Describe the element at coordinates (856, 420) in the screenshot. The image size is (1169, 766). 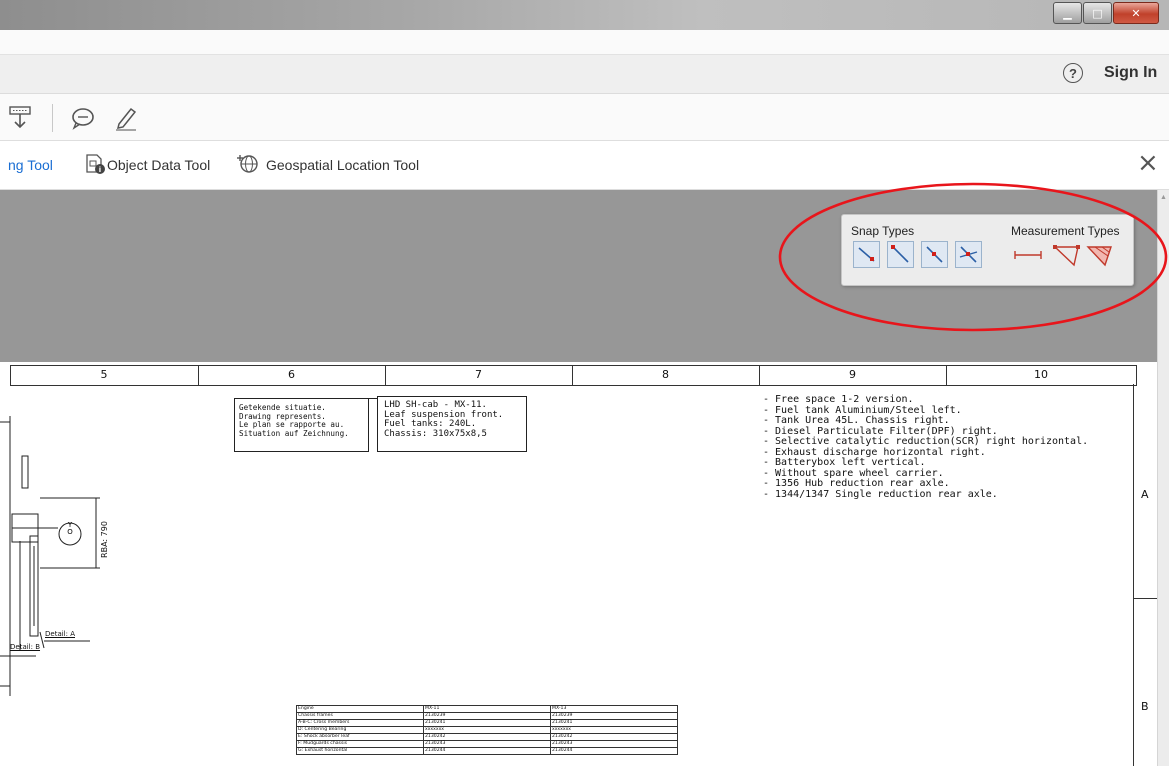
I see `spec-line: - Tank Urea 45L. Chassis right.` at that location.